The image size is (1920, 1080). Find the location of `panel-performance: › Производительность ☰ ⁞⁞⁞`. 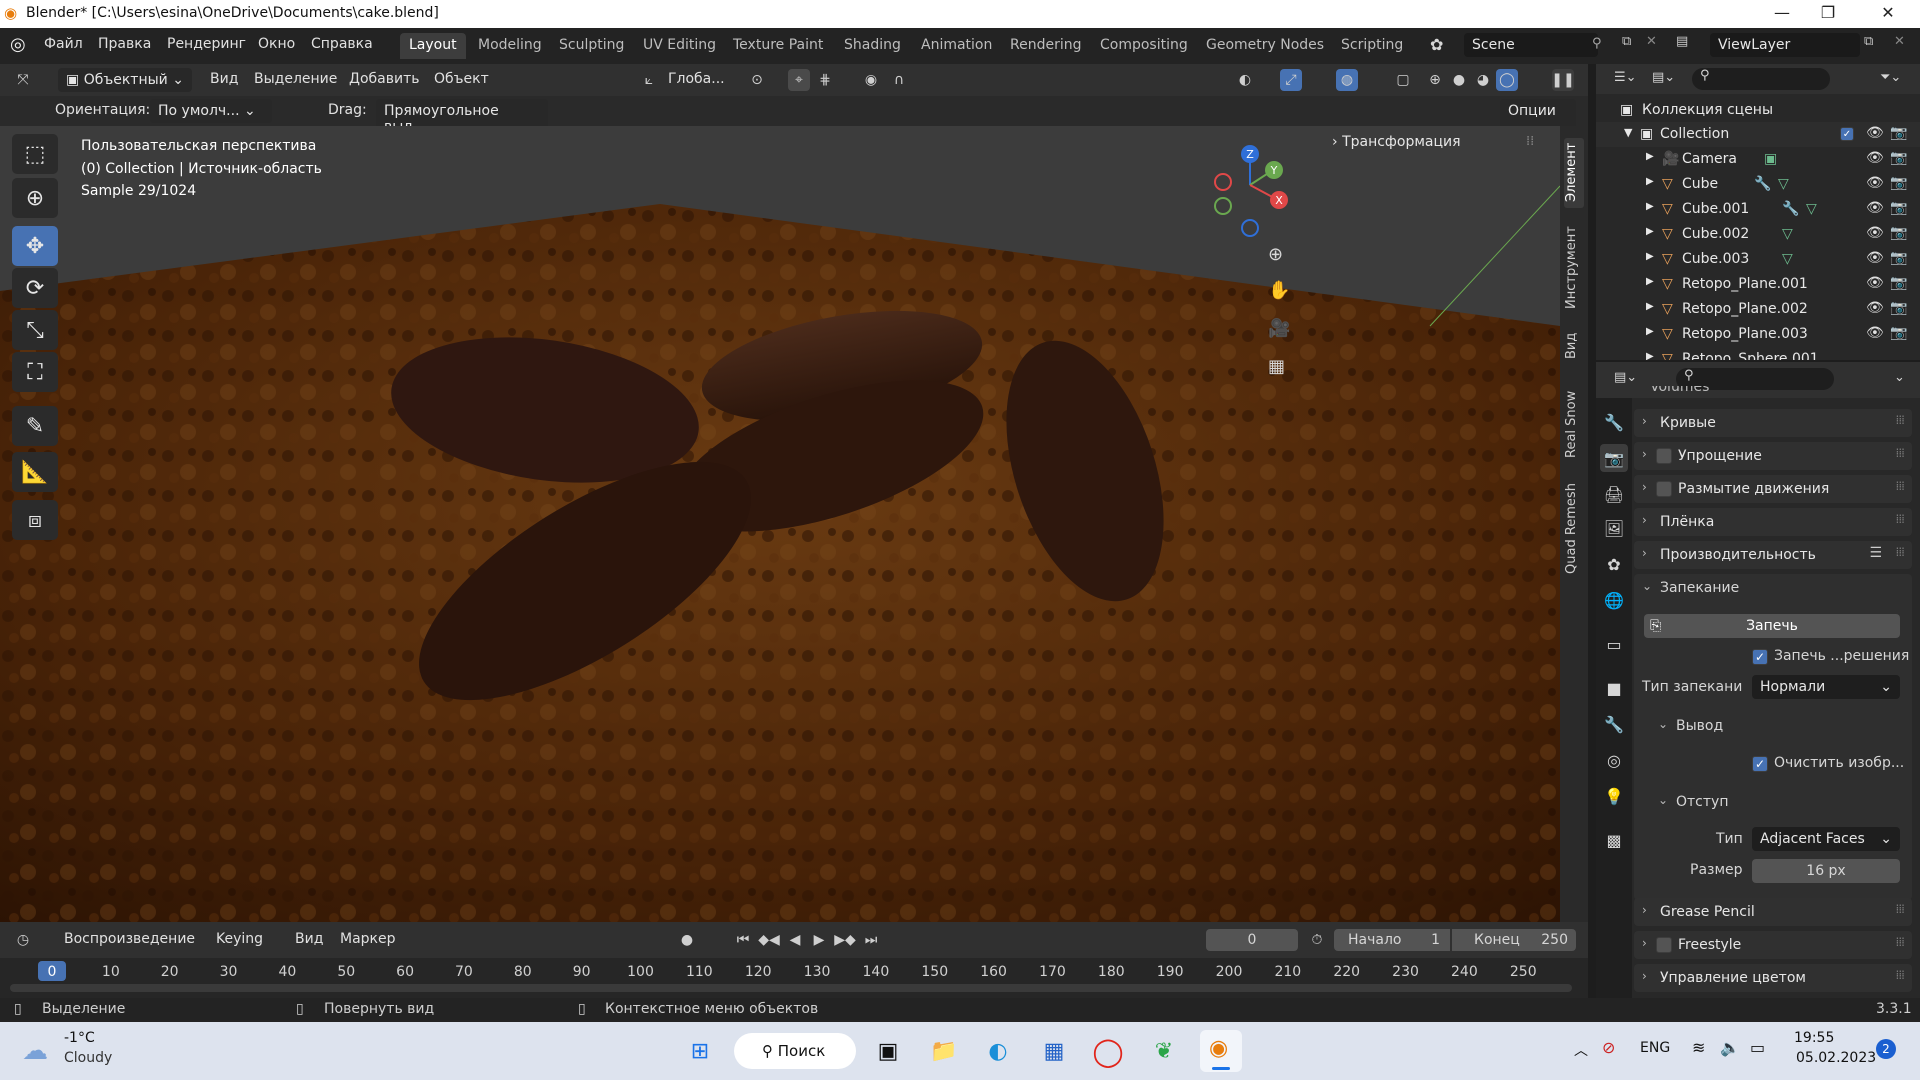

panel-performance: › Производительность ☰ ⁞⁞⁞ is located at coordinates (1773, 555).